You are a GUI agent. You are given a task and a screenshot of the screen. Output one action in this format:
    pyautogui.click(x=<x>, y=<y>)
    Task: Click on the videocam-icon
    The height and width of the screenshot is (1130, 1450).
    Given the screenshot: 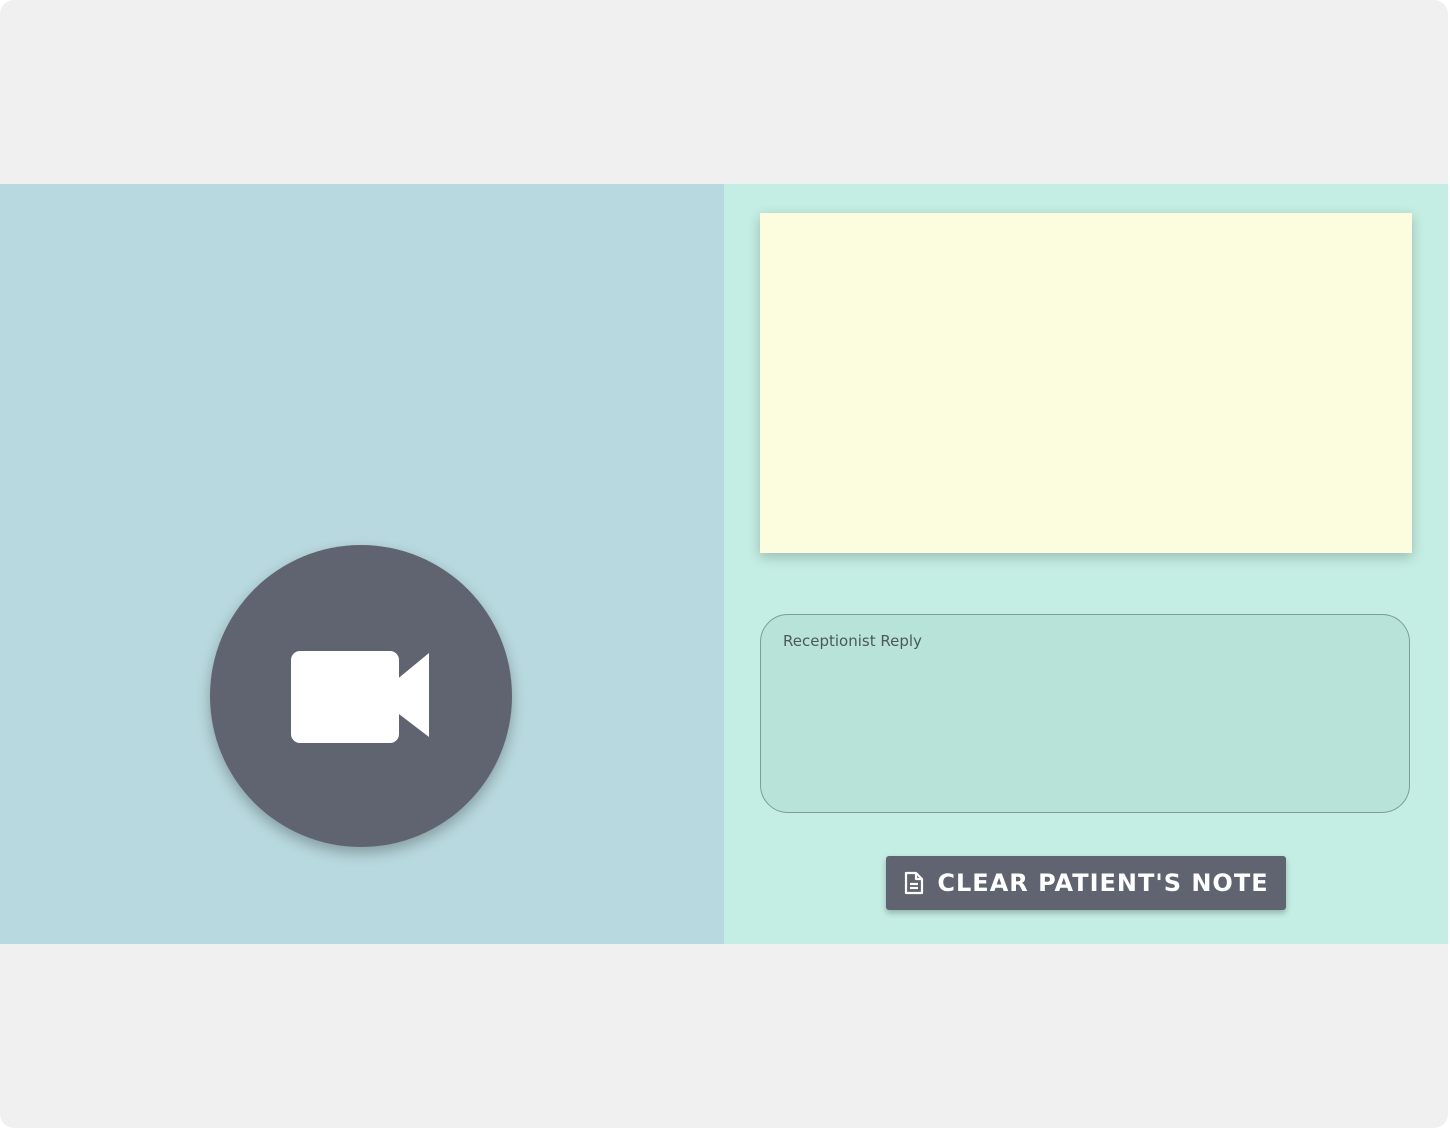 What is the action you would take?
    pyautogui.click(x=360, y=697)
    